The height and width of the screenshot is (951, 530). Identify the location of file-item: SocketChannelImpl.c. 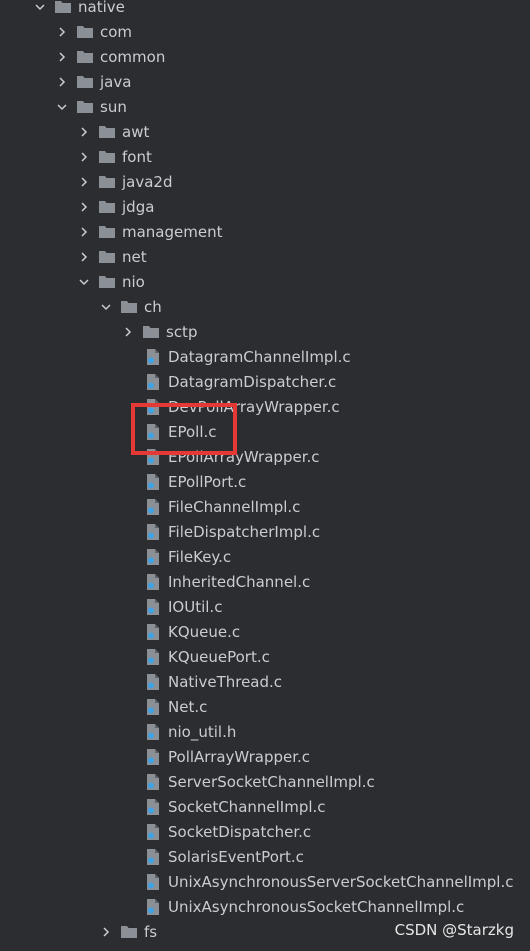
(235, 806).